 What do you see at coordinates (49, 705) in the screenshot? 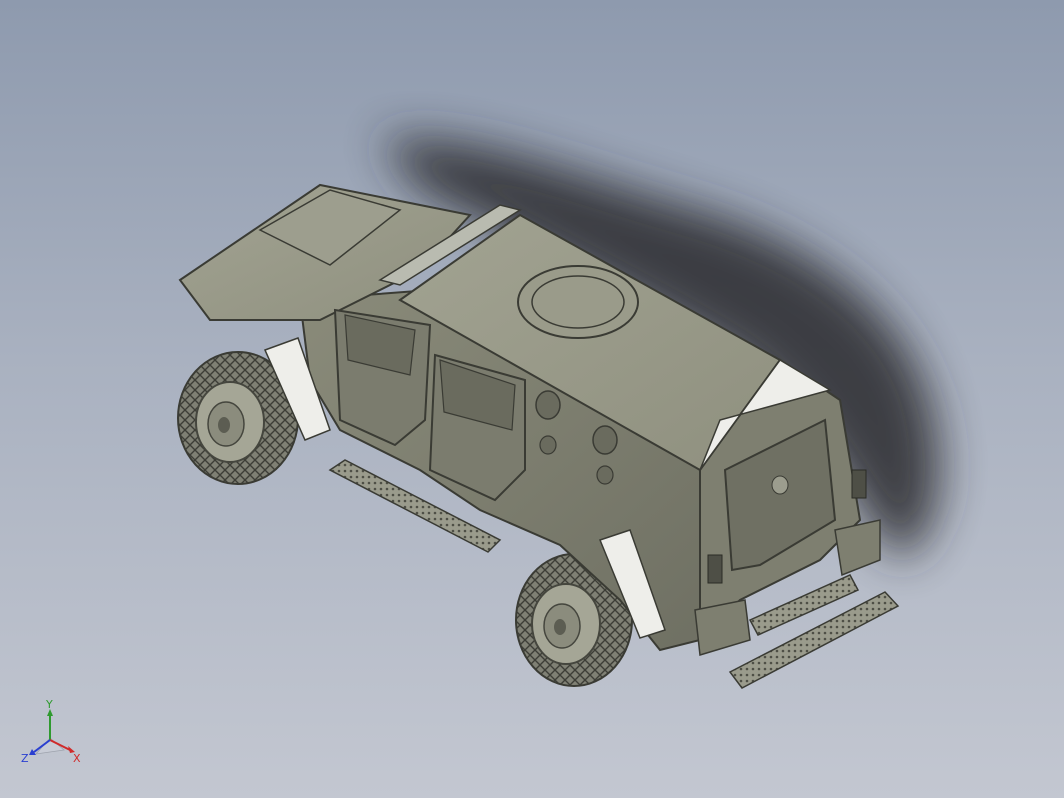
I see `y-axis-label: Y` at bounding box center [49, 705].